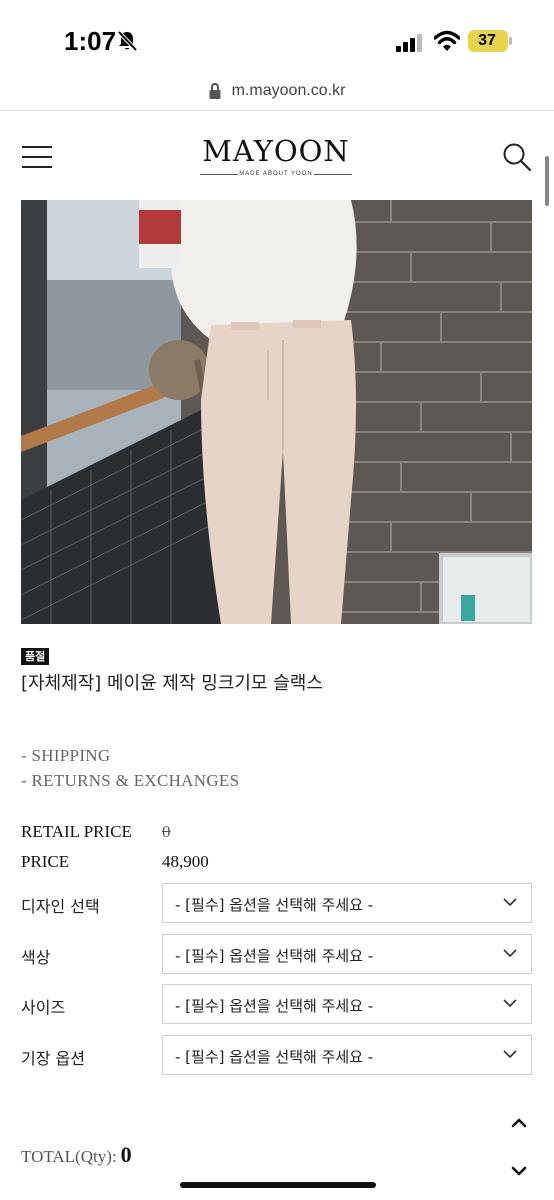 The height and width of the screenshot is (1200, 554). I want to click on cellular-signal-icon, so click(409, 43).